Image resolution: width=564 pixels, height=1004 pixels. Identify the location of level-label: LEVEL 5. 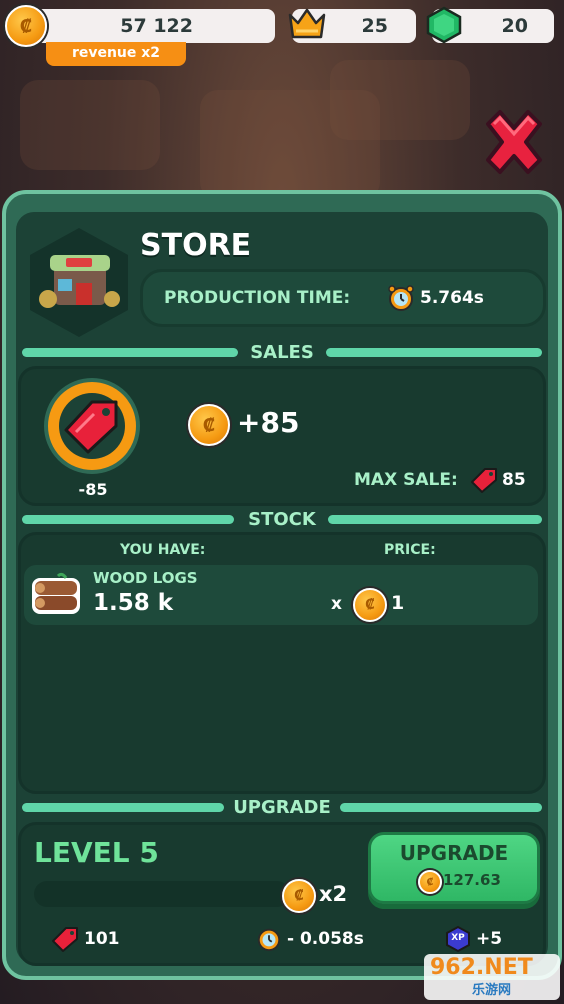
(96, 852).